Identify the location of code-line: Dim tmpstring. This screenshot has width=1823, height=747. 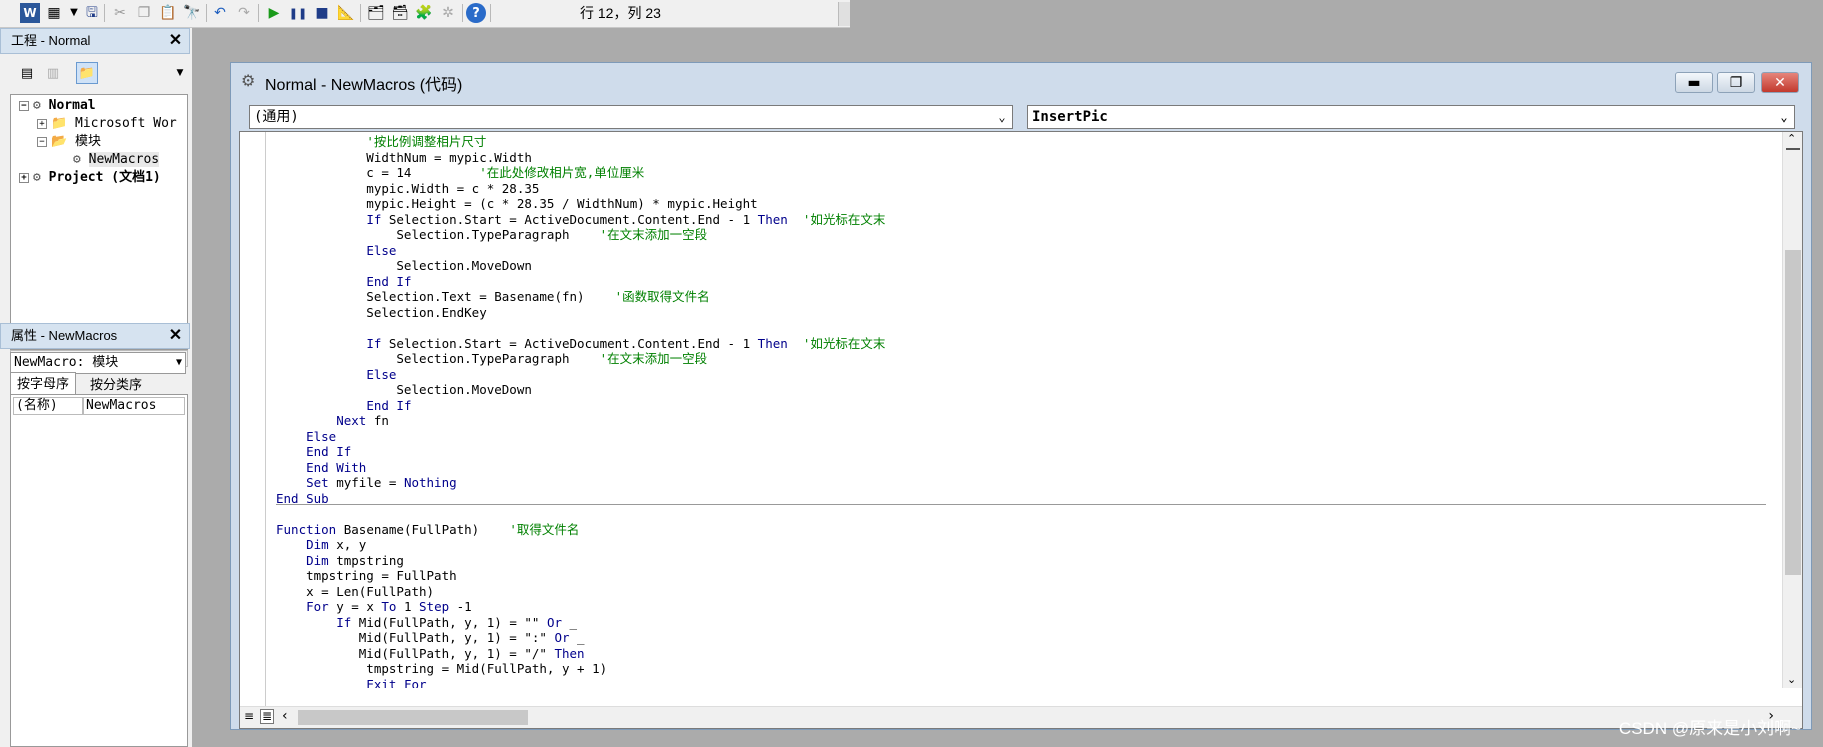
(340, 560).